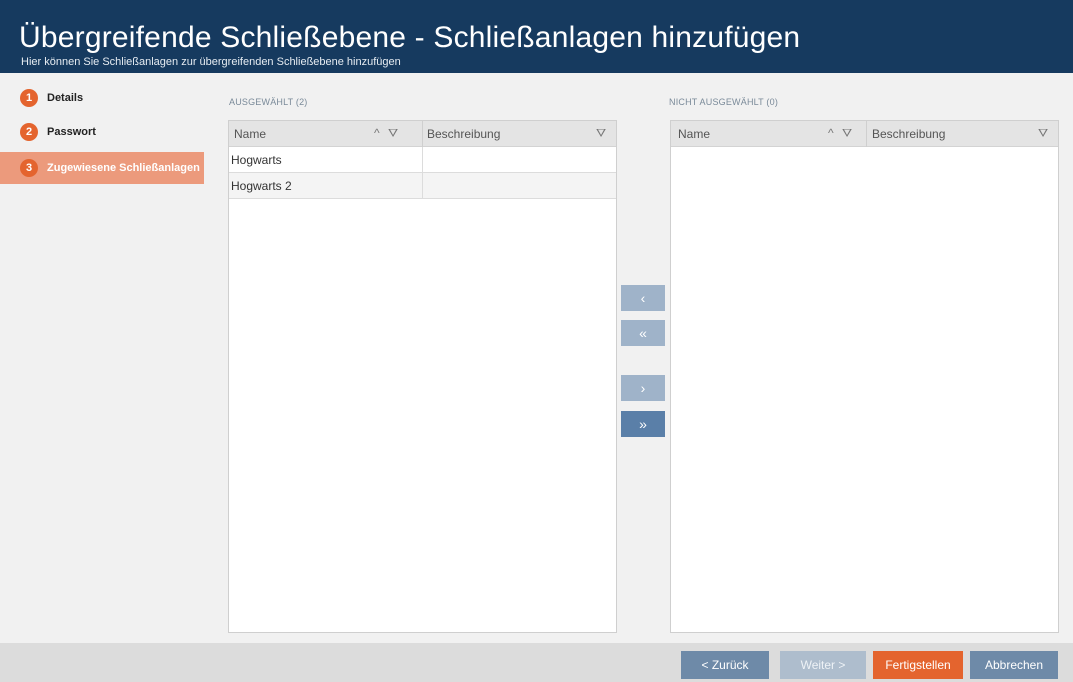 The width and height of the screenshot is (1073, 682). What do you see at coordinates (29, 168) in the screenshot?
I see `step-number: 3` at bounding box center [29, 168].